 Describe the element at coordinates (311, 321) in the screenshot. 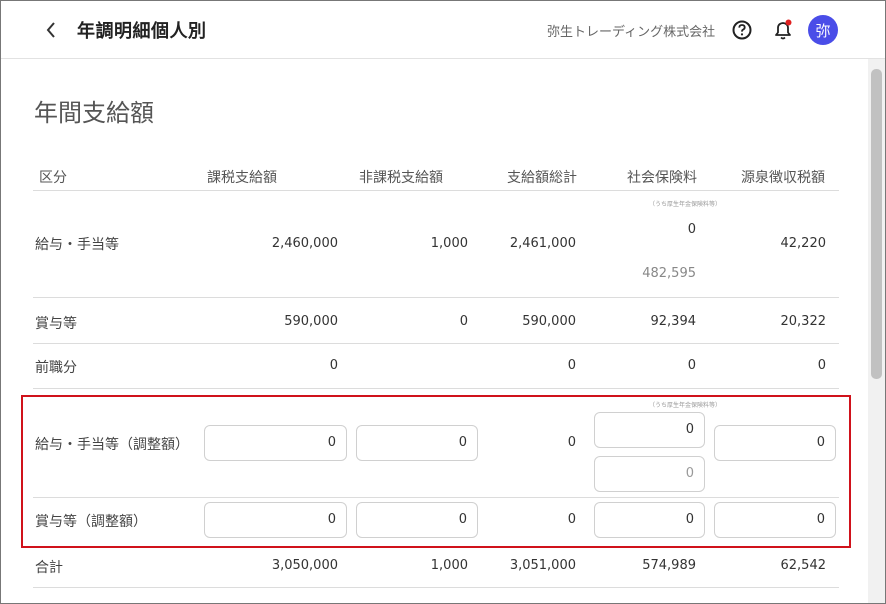

I see `cell-bonus-taxable: 590,000` at that location.